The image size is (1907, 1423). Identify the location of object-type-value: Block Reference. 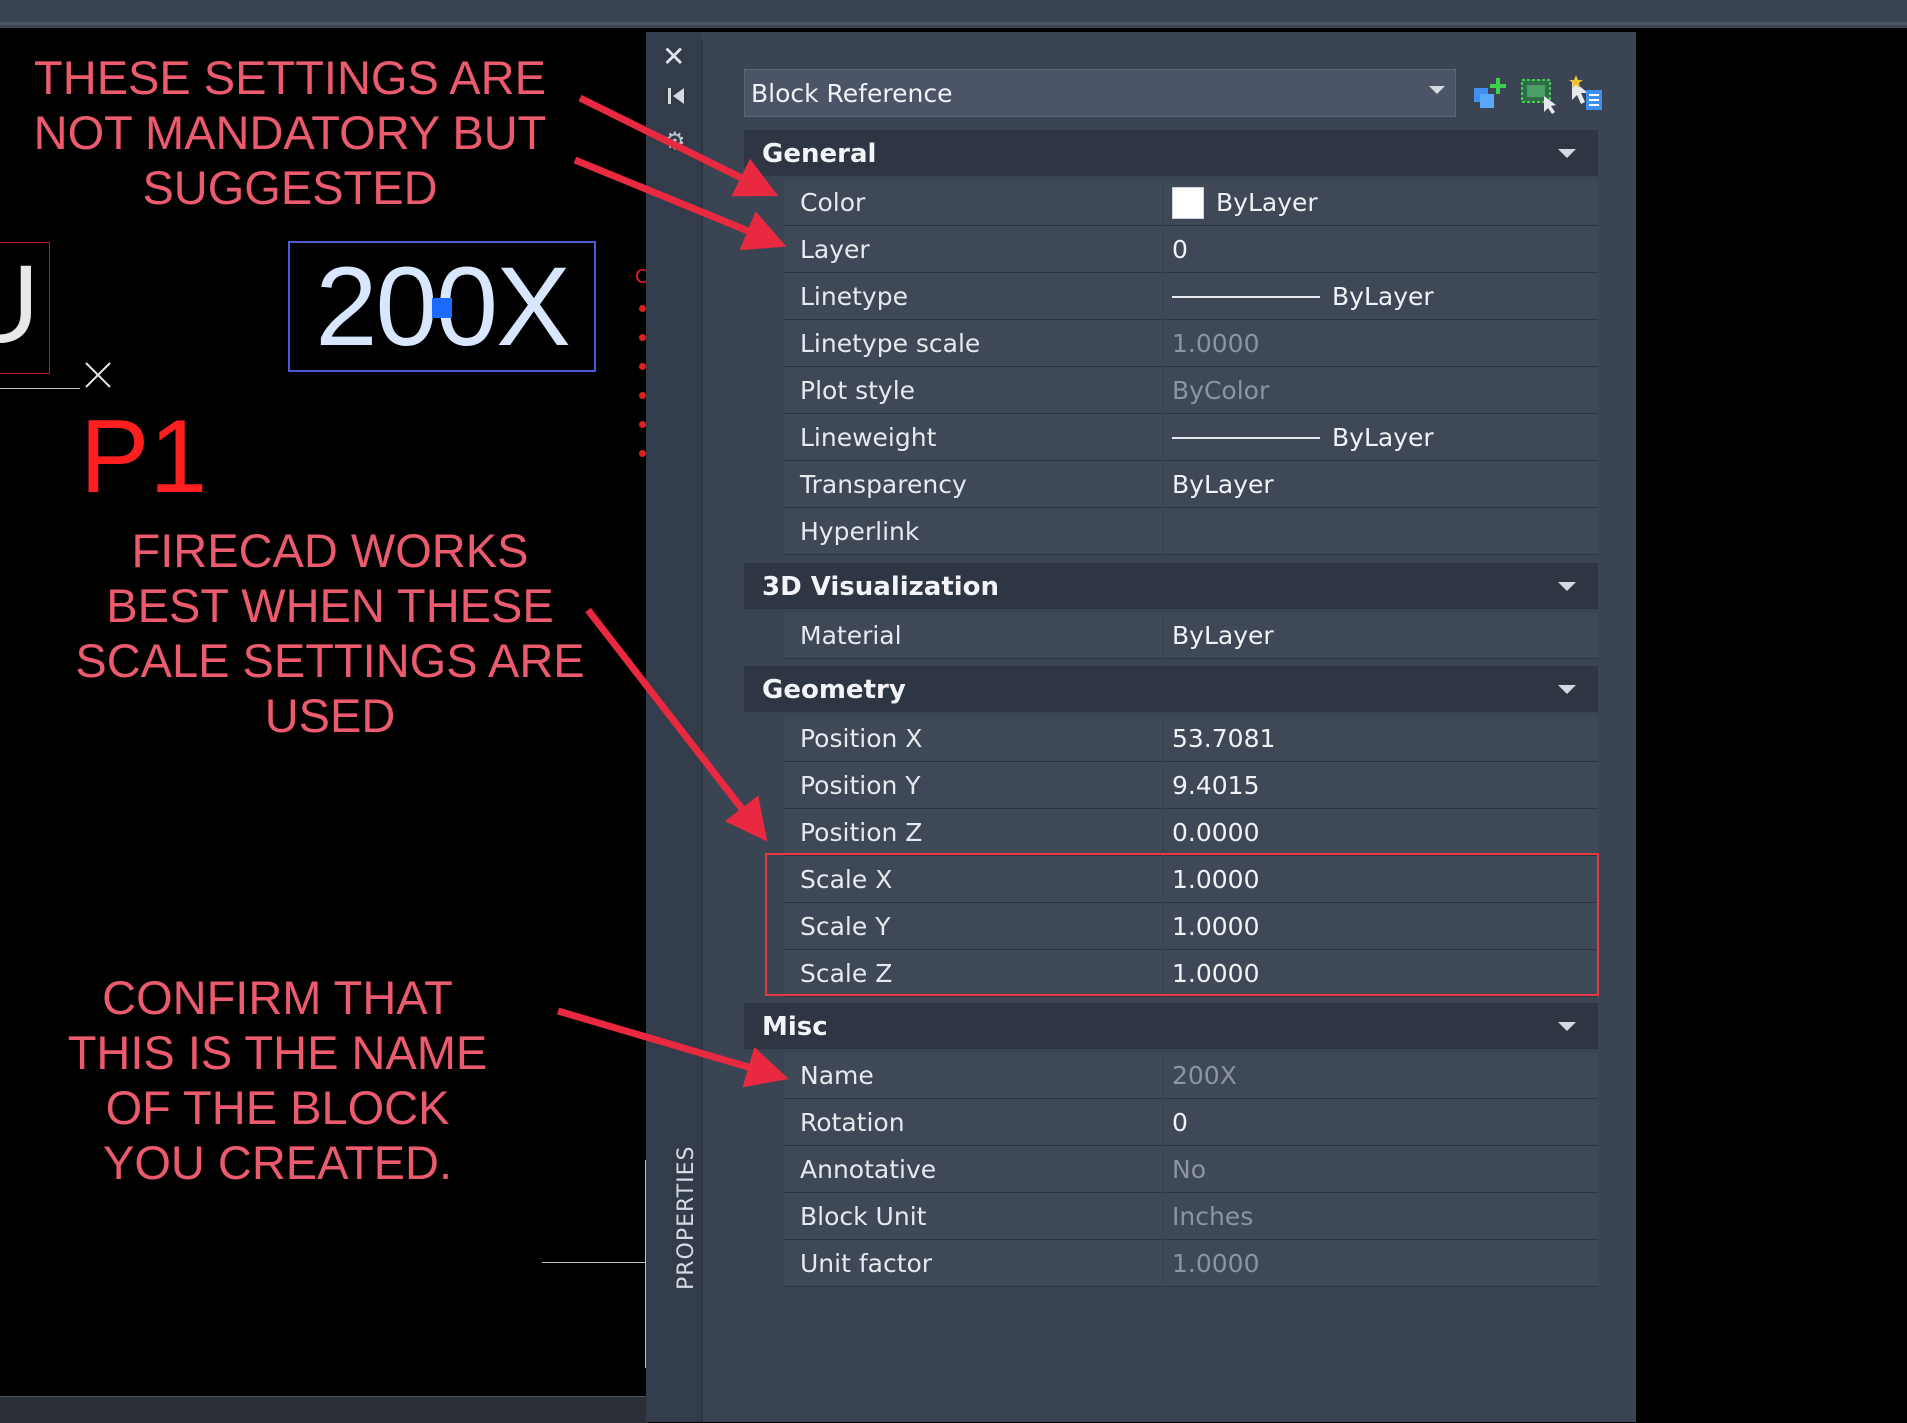
(852, 93).